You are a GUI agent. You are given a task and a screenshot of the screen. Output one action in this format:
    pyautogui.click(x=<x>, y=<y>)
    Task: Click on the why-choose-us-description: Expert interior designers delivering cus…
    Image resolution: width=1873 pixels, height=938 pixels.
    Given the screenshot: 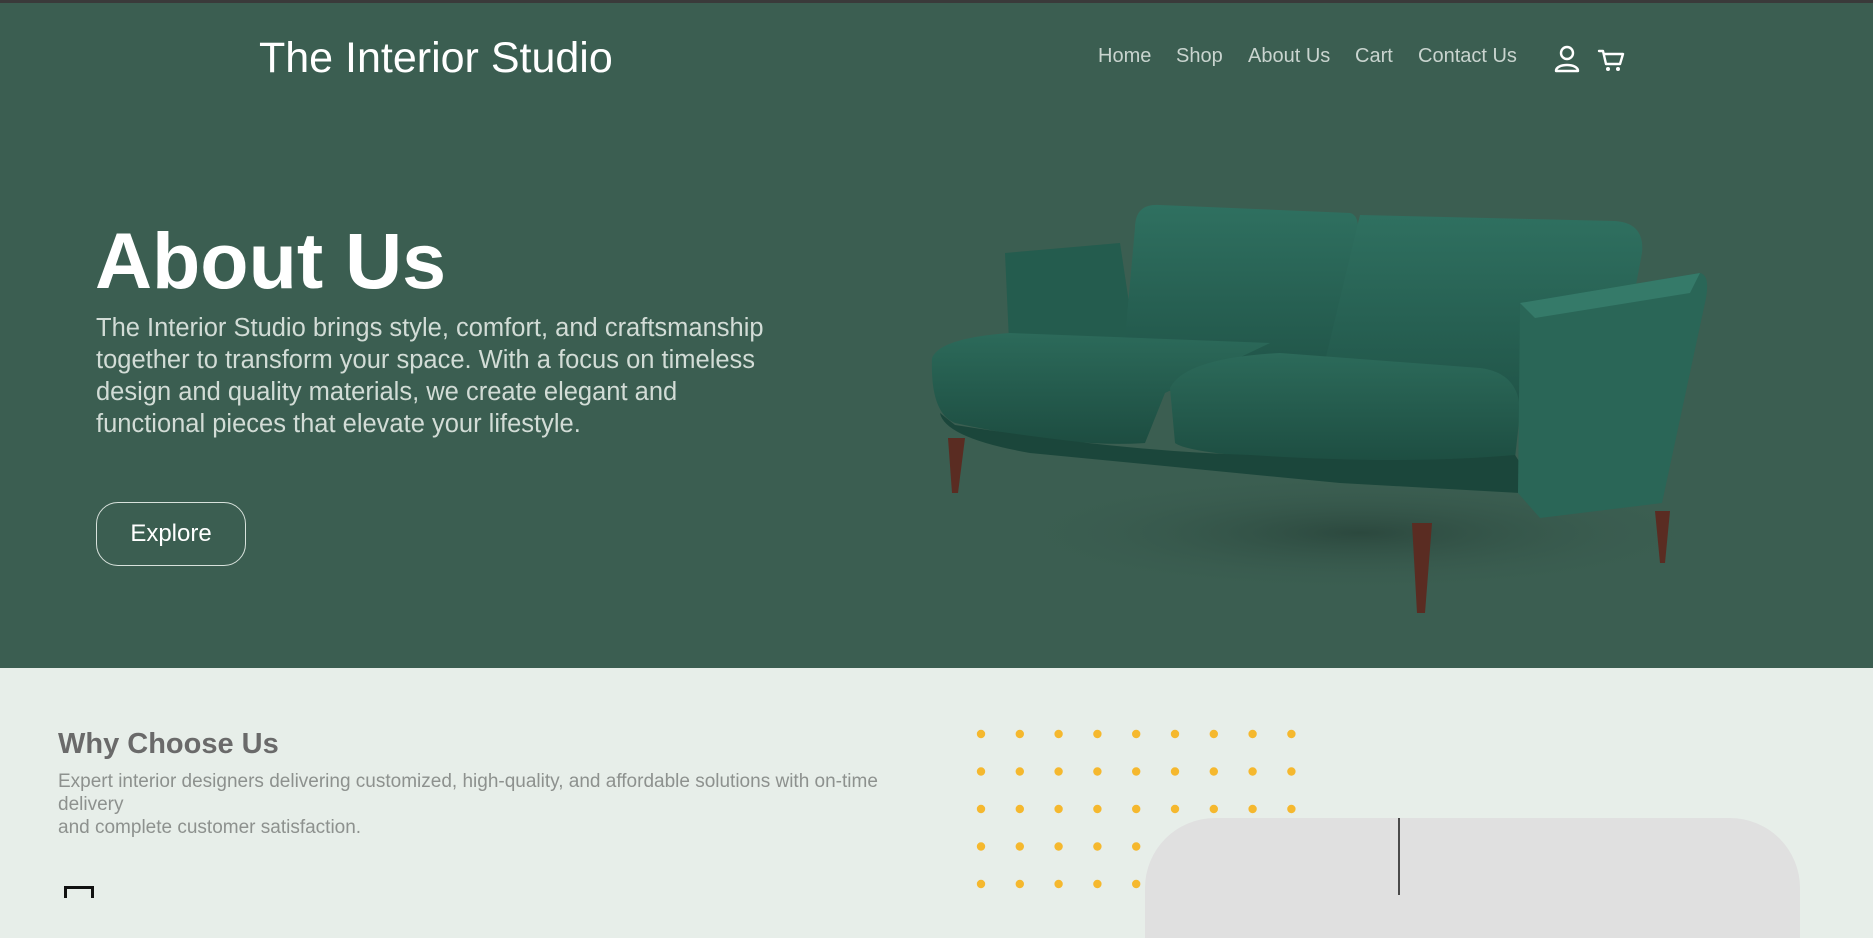 What is the action you would take?
    pyautogui.click(x=478, y=804)
    